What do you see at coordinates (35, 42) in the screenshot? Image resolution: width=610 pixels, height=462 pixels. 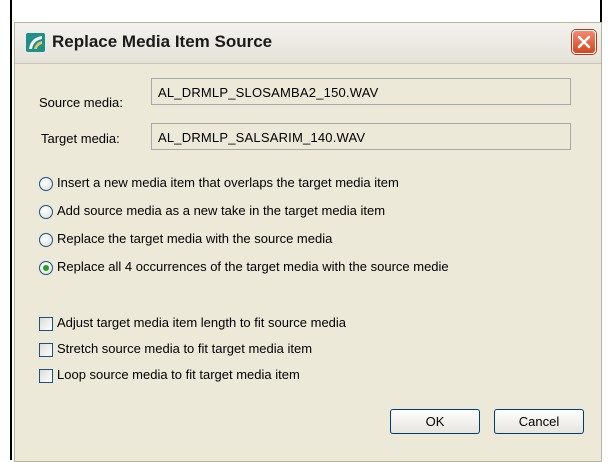 I see `reaper-app-icon` at bounding box center [35, 42].